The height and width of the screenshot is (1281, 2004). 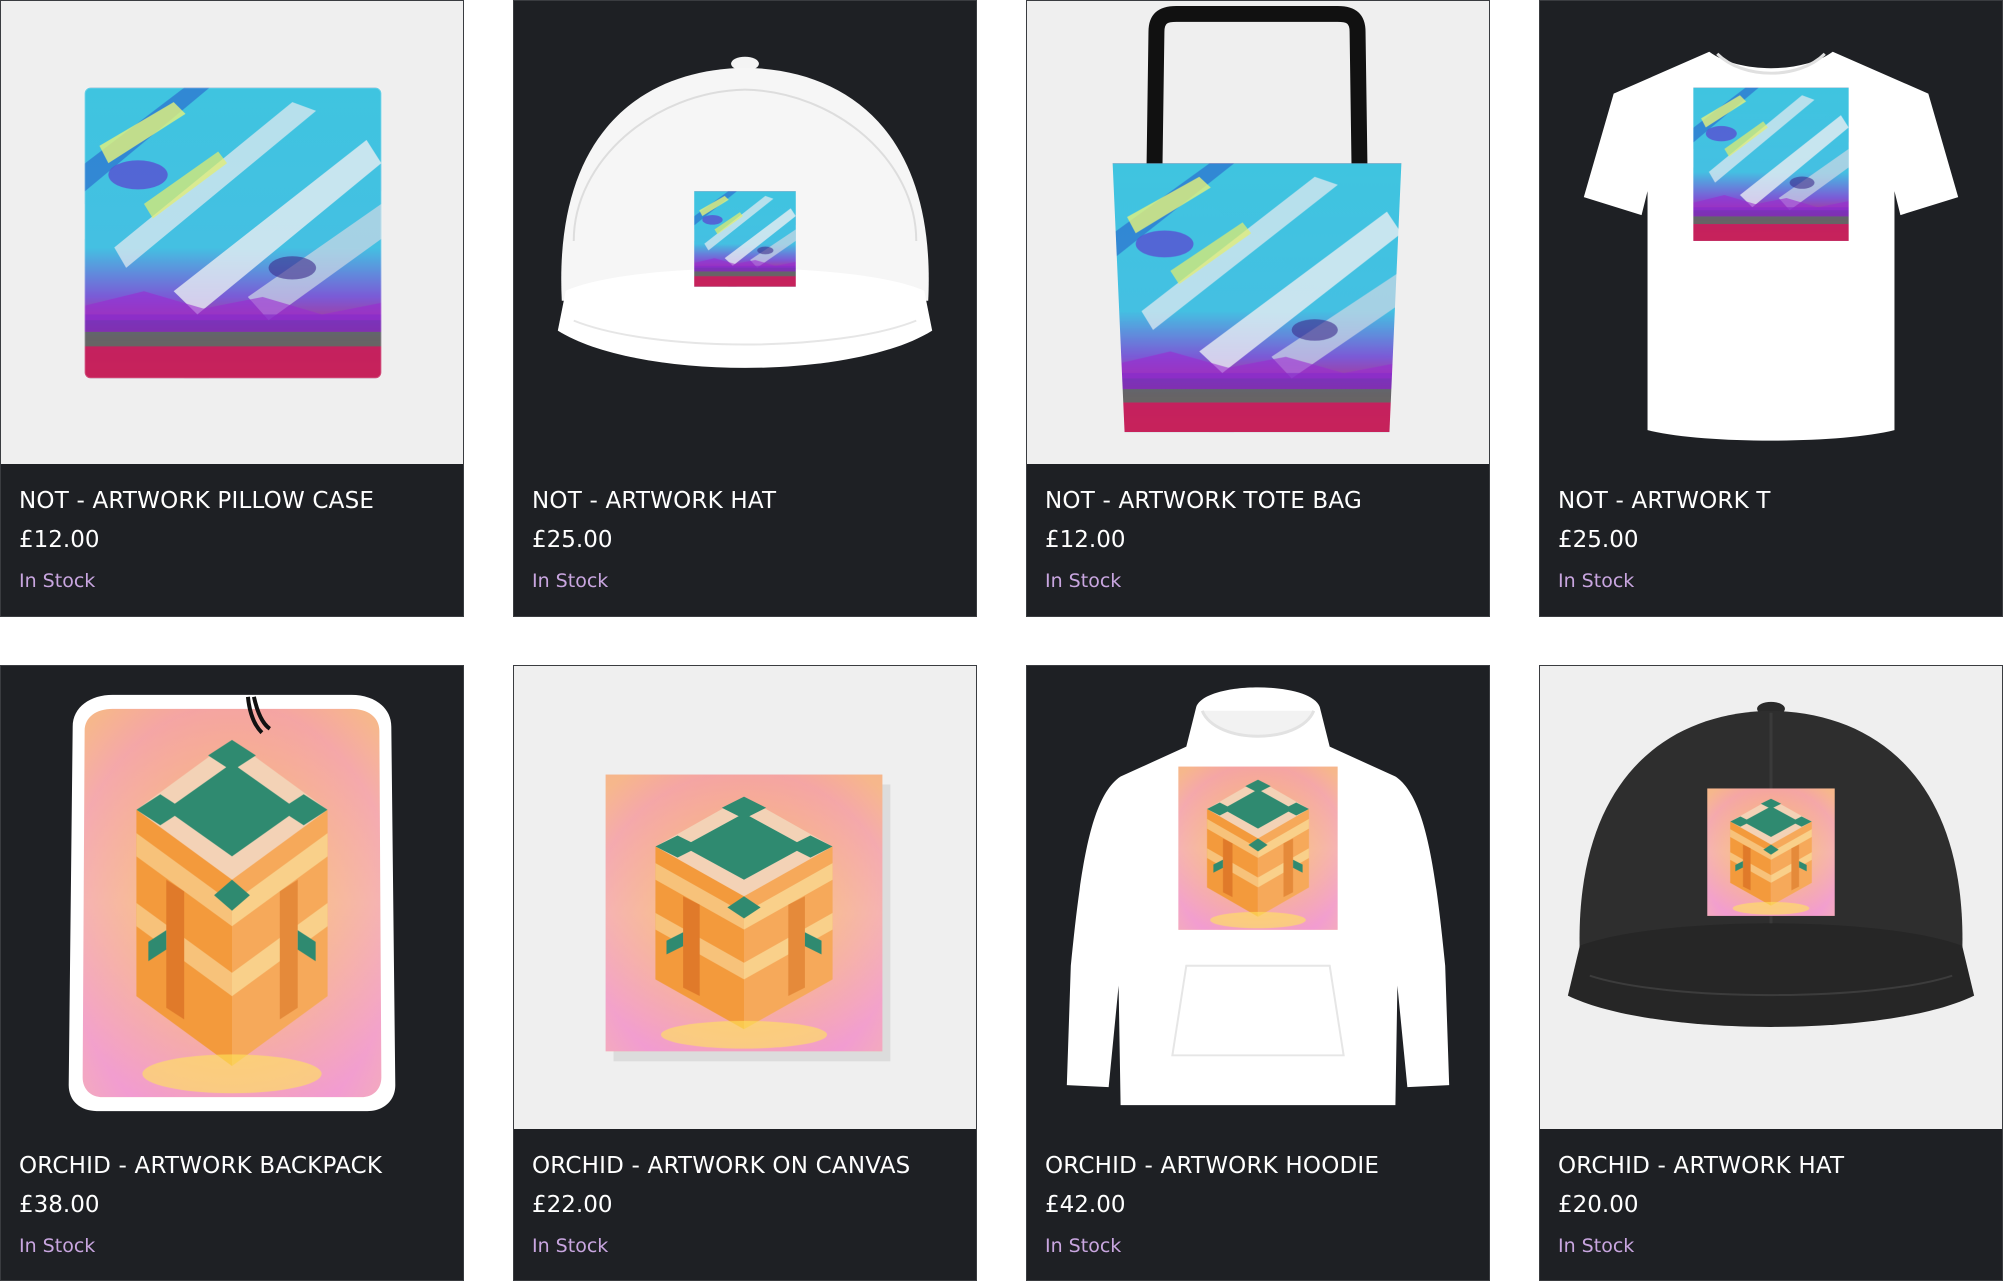 What do you see at coordinates (1771, 501) in the screenshot?
I see `product-title: NOT - ARTWORK T` at bounding box center [1771, 501].